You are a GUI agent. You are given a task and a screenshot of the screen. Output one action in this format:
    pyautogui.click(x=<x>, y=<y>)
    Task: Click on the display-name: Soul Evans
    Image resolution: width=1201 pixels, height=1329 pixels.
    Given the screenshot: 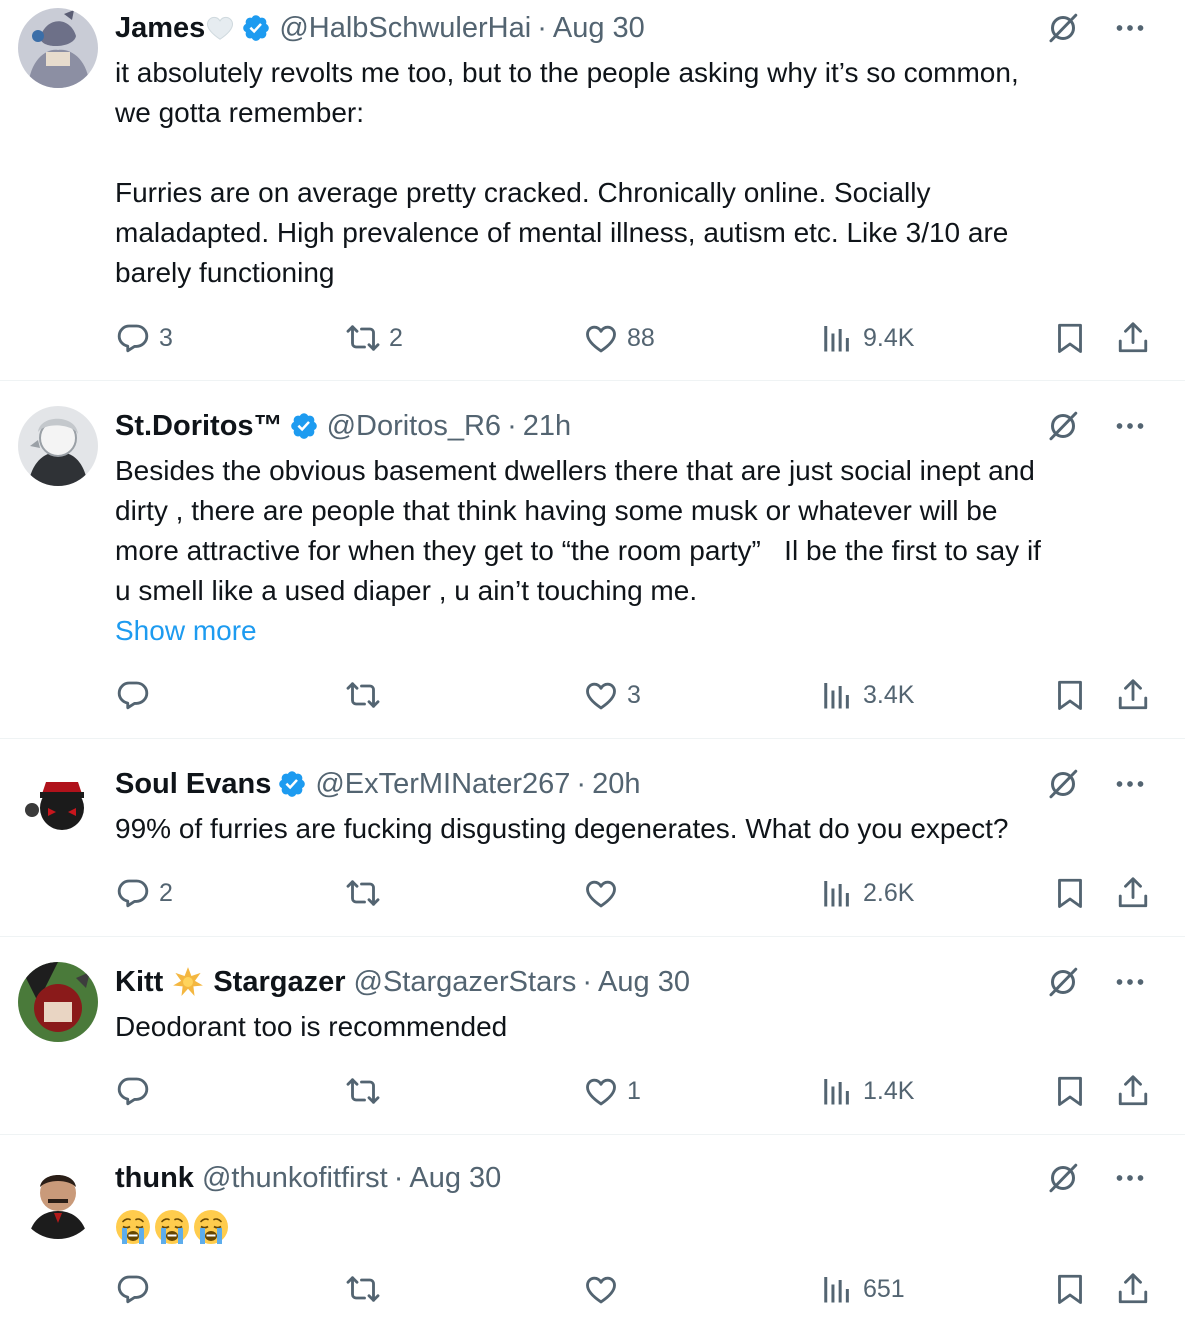 What is the action you would take?
    pyautogui.click(x=193, y=784)
    